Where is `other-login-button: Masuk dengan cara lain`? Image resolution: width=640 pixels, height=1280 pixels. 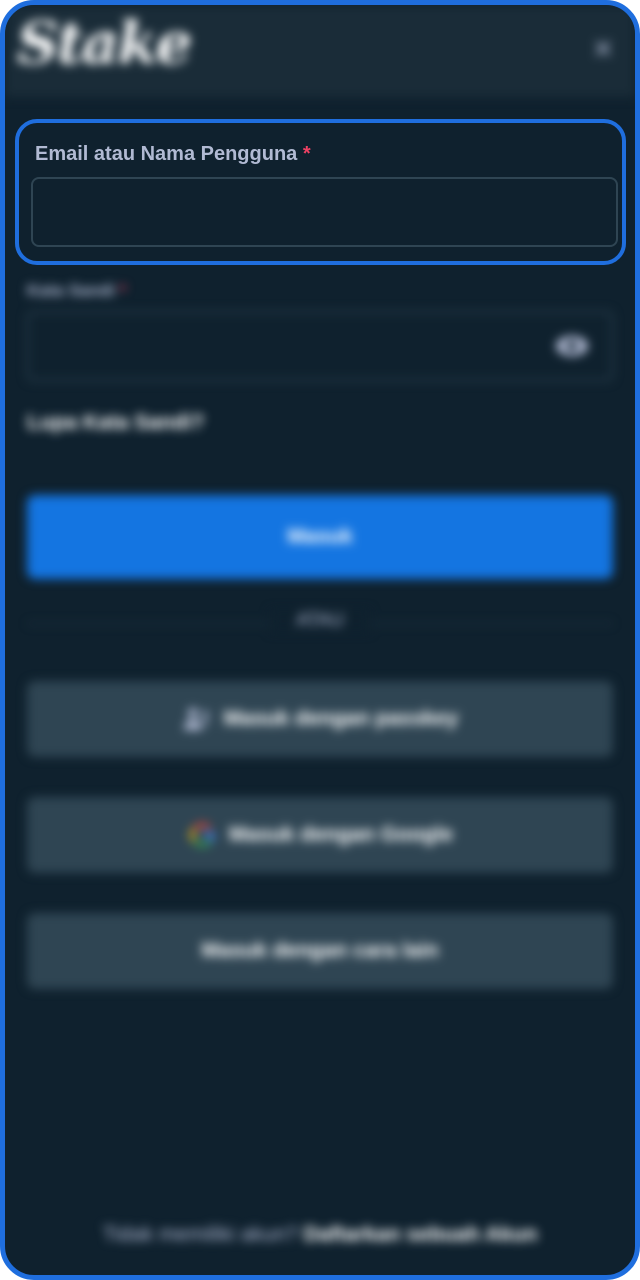 other-login-button: Masuk dengan cara lain is located at coordinates (320, 951).